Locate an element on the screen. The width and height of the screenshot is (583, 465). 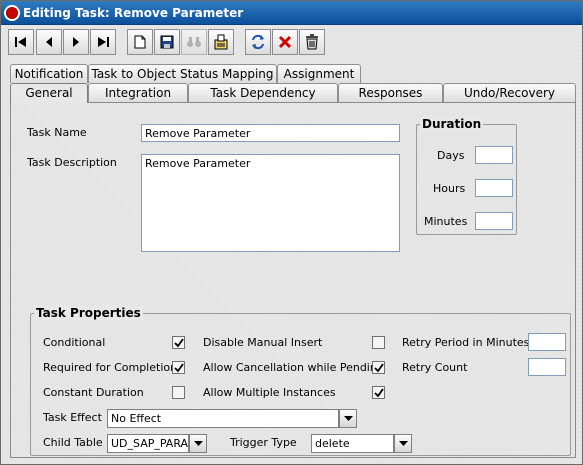
binoculars-icon is located at coordinates (194, 42).